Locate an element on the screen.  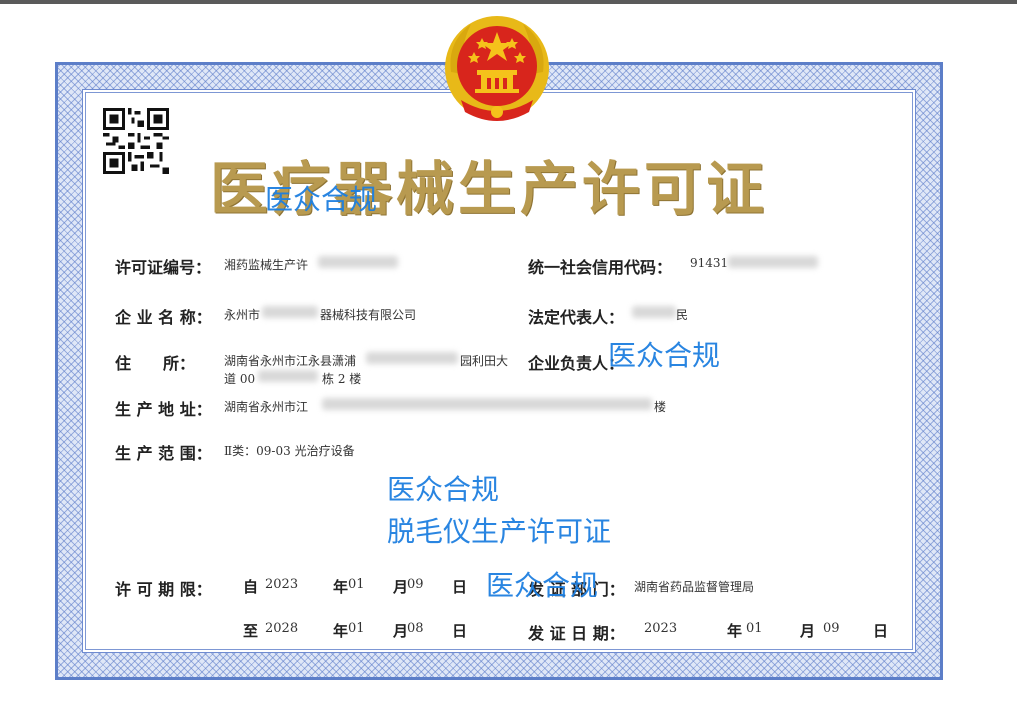
scope-value: Ⅱ类：09-03 光治疗设备 is located at coordinates (289, 451).